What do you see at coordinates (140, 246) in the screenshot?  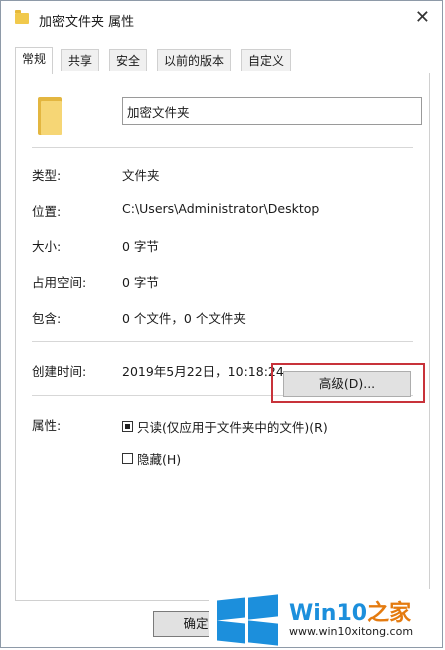 I see `size-value: 0 字节` at bounding box center [140, 246].